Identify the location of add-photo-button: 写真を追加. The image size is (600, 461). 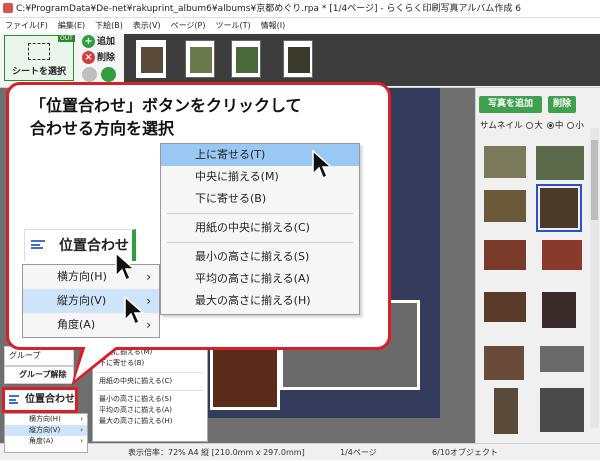
(510, 104).